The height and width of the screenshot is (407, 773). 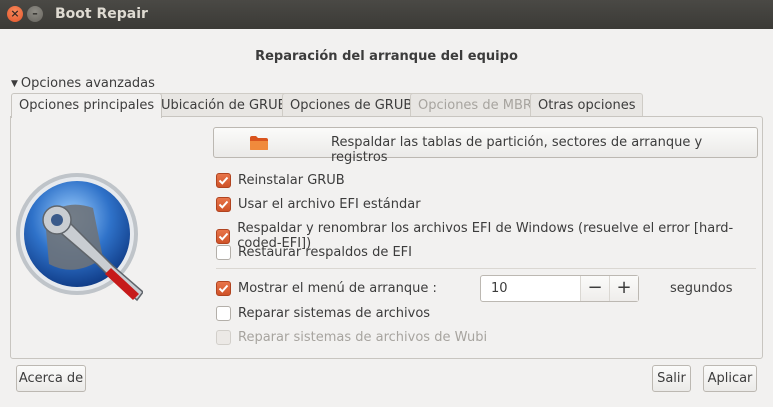 What do you see at coordinates (486, 268) in the screenshot?
I see `separator` at bounding box center [486, 268].